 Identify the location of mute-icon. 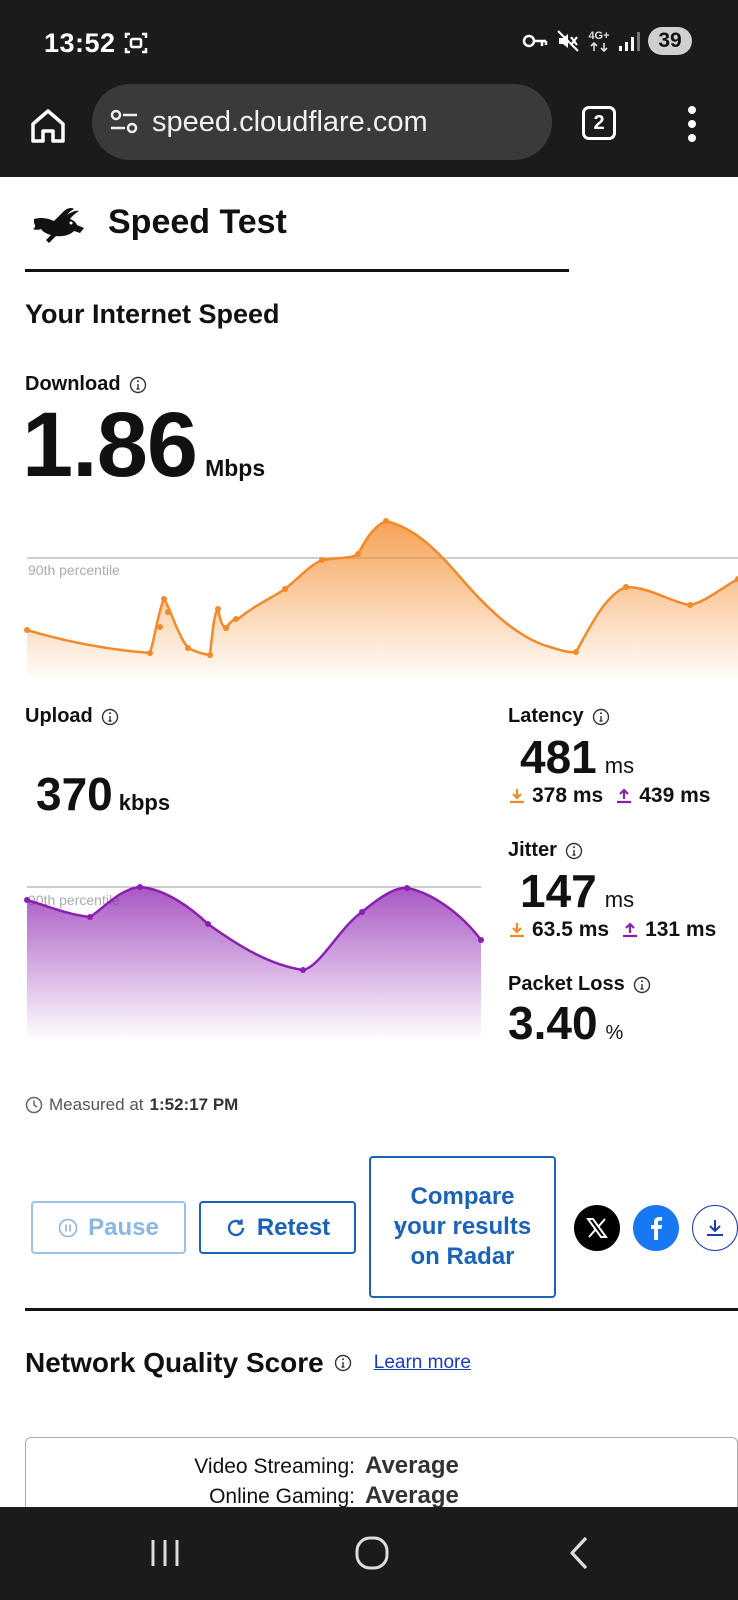
(568, 41).